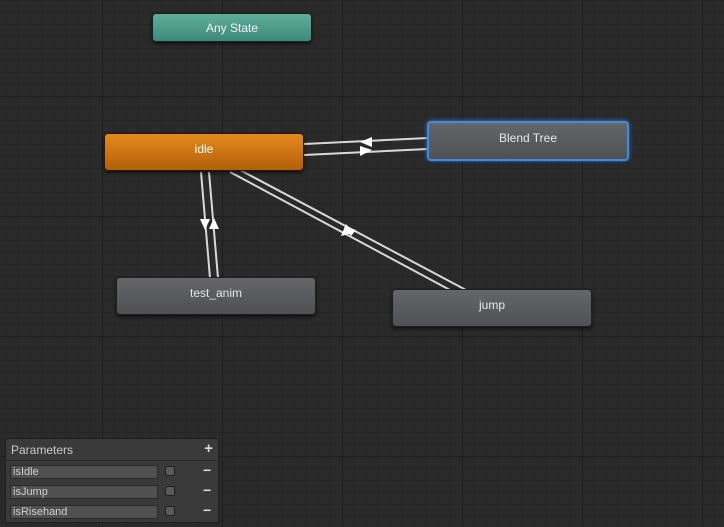  Describe the element at coordinates (528, 138) in the screenshot. I see `state-label: Blend Tree` at that location.